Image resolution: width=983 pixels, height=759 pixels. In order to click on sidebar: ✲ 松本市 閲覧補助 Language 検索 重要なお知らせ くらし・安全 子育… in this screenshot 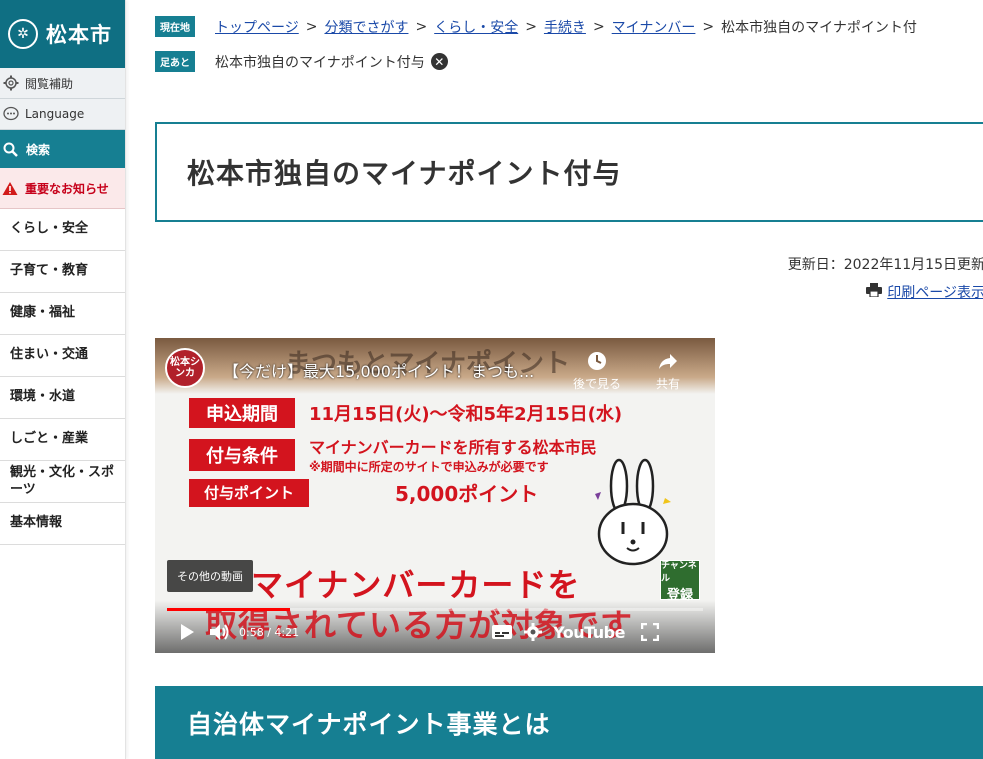, I will do `click(63, 379)`.